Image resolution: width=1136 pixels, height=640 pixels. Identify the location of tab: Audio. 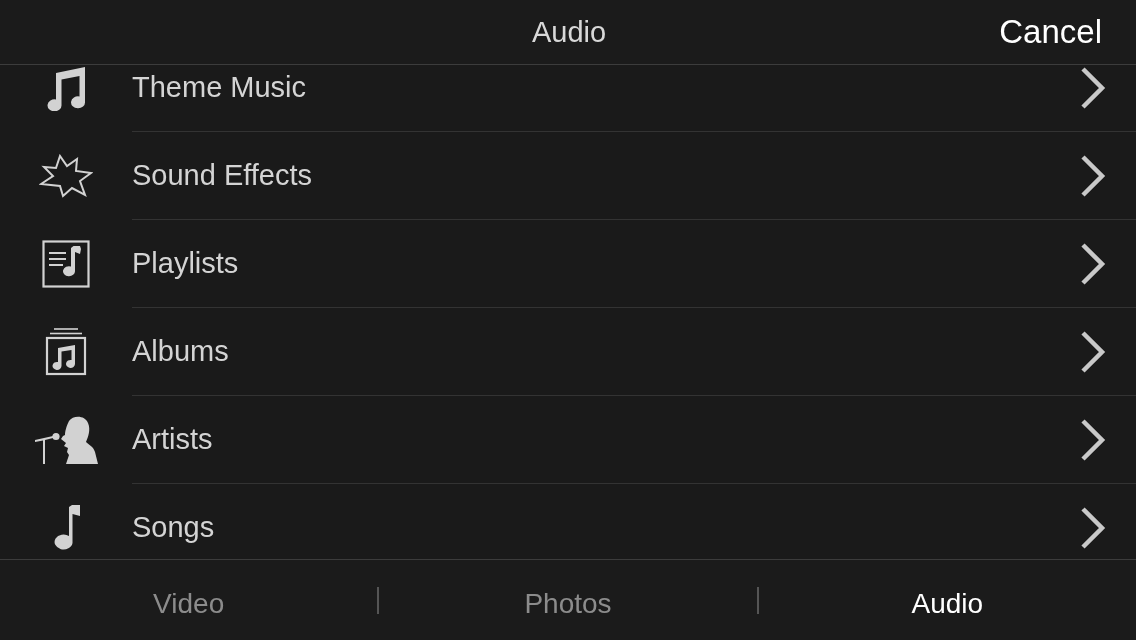
(947, 600).